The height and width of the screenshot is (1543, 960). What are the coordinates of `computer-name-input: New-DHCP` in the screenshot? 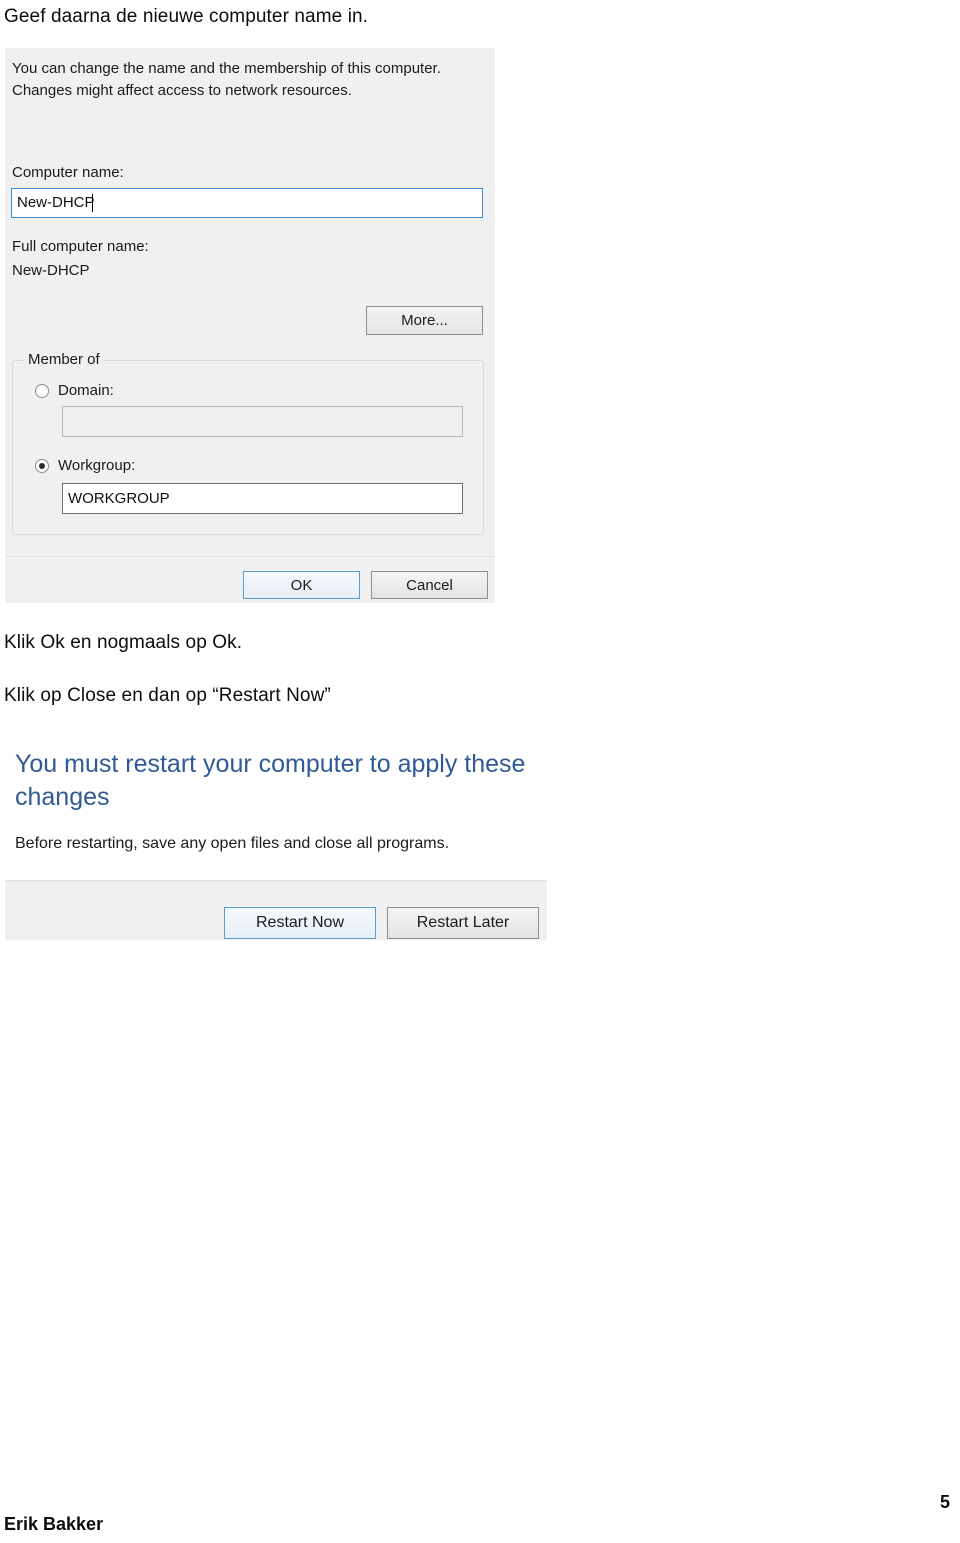 It's located at (247, 203).